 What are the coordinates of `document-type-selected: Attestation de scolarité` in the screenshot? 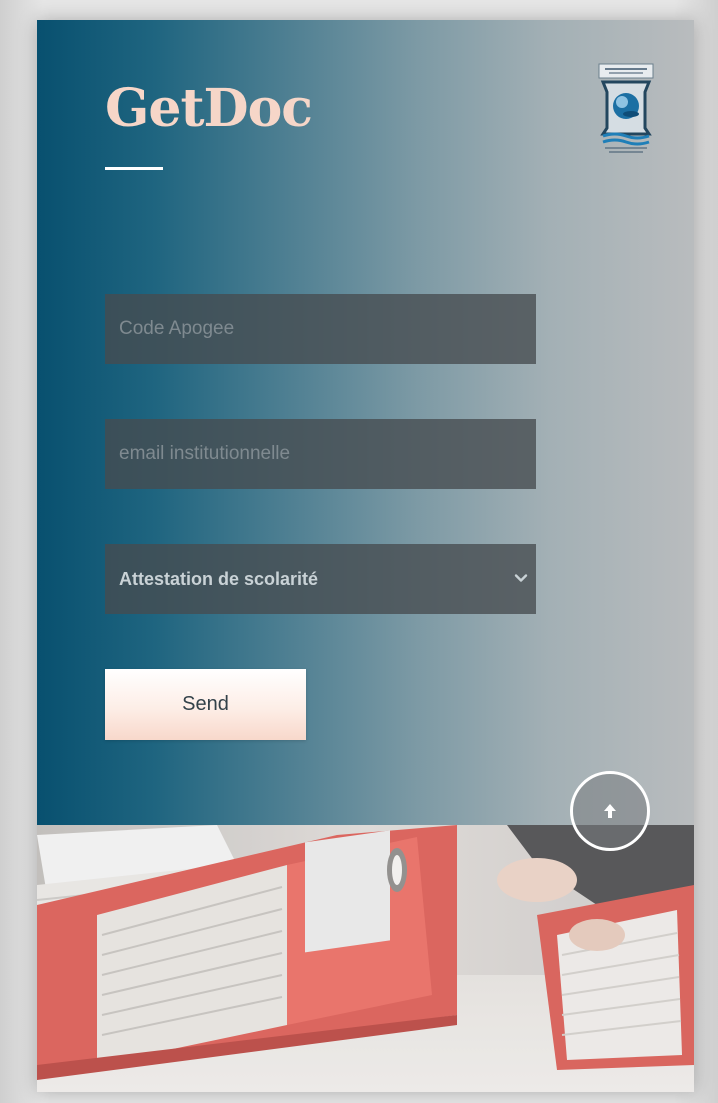 It's located at (219, 578).